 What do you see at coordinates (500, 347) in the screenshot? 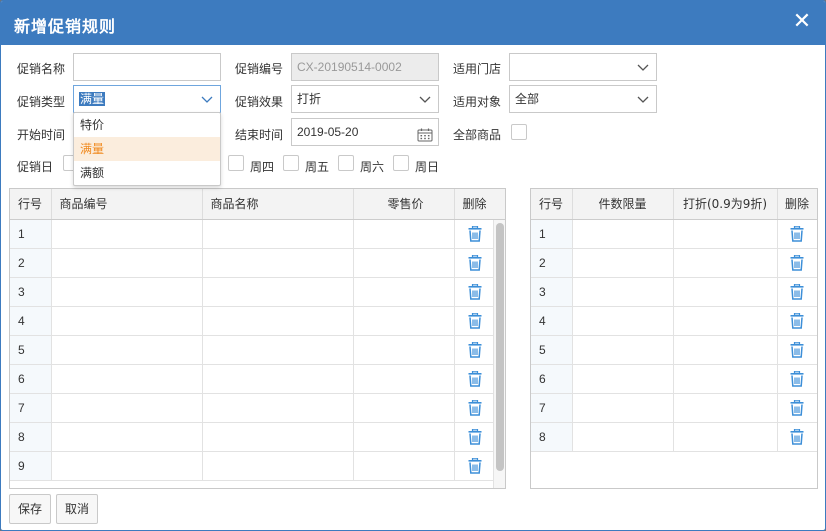
I see `scrollbar-thumb` at bounding box center [500, 347].